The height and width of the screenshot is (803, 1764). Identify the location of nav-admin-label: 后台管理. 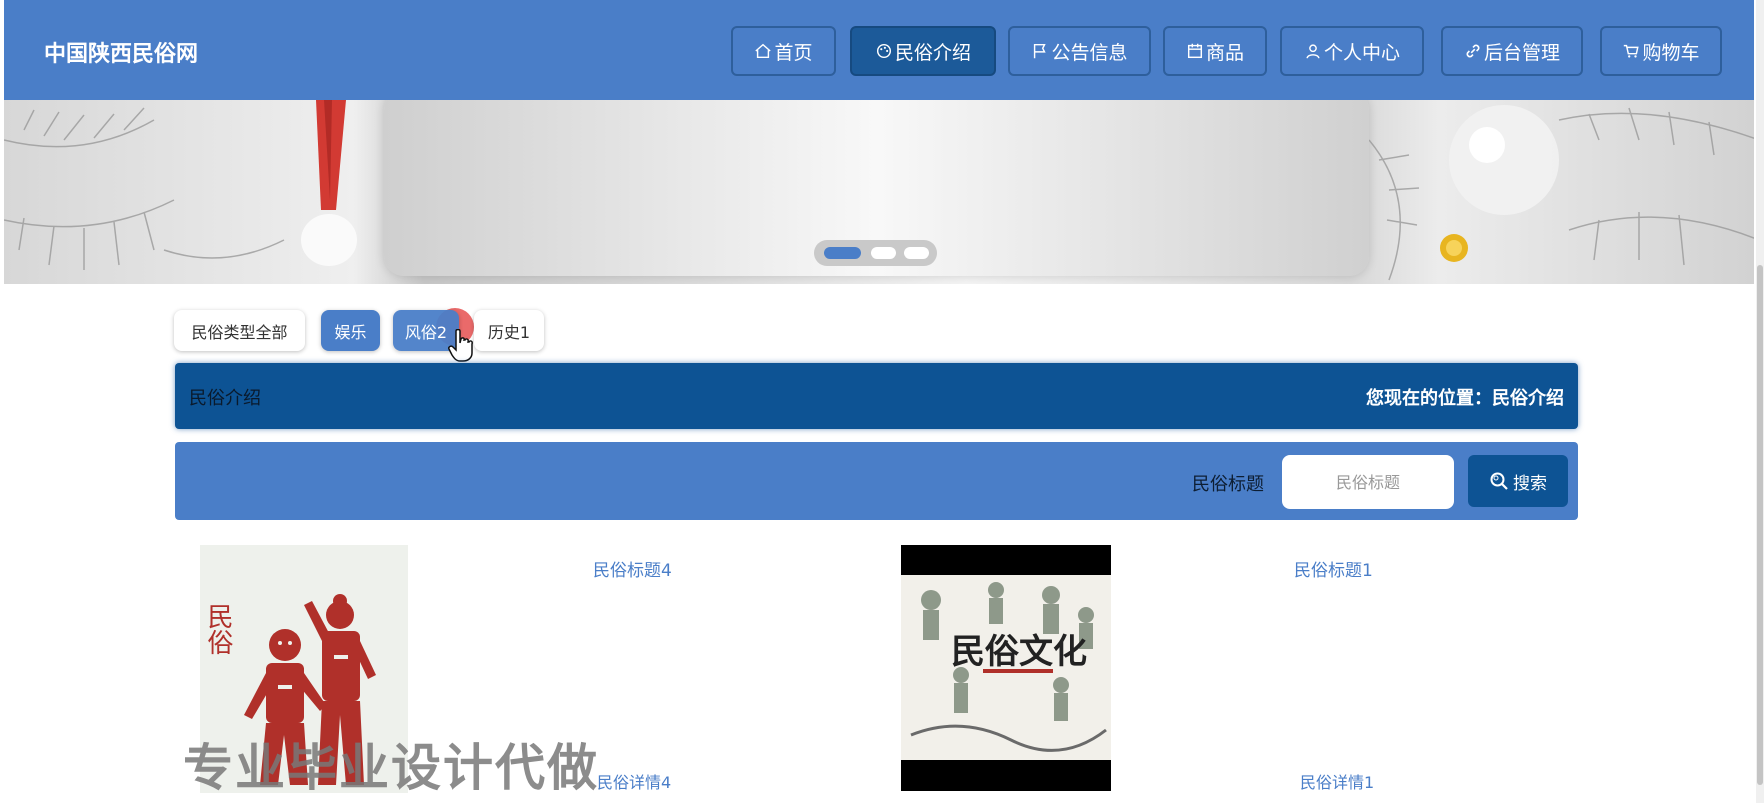
(1521, 52).